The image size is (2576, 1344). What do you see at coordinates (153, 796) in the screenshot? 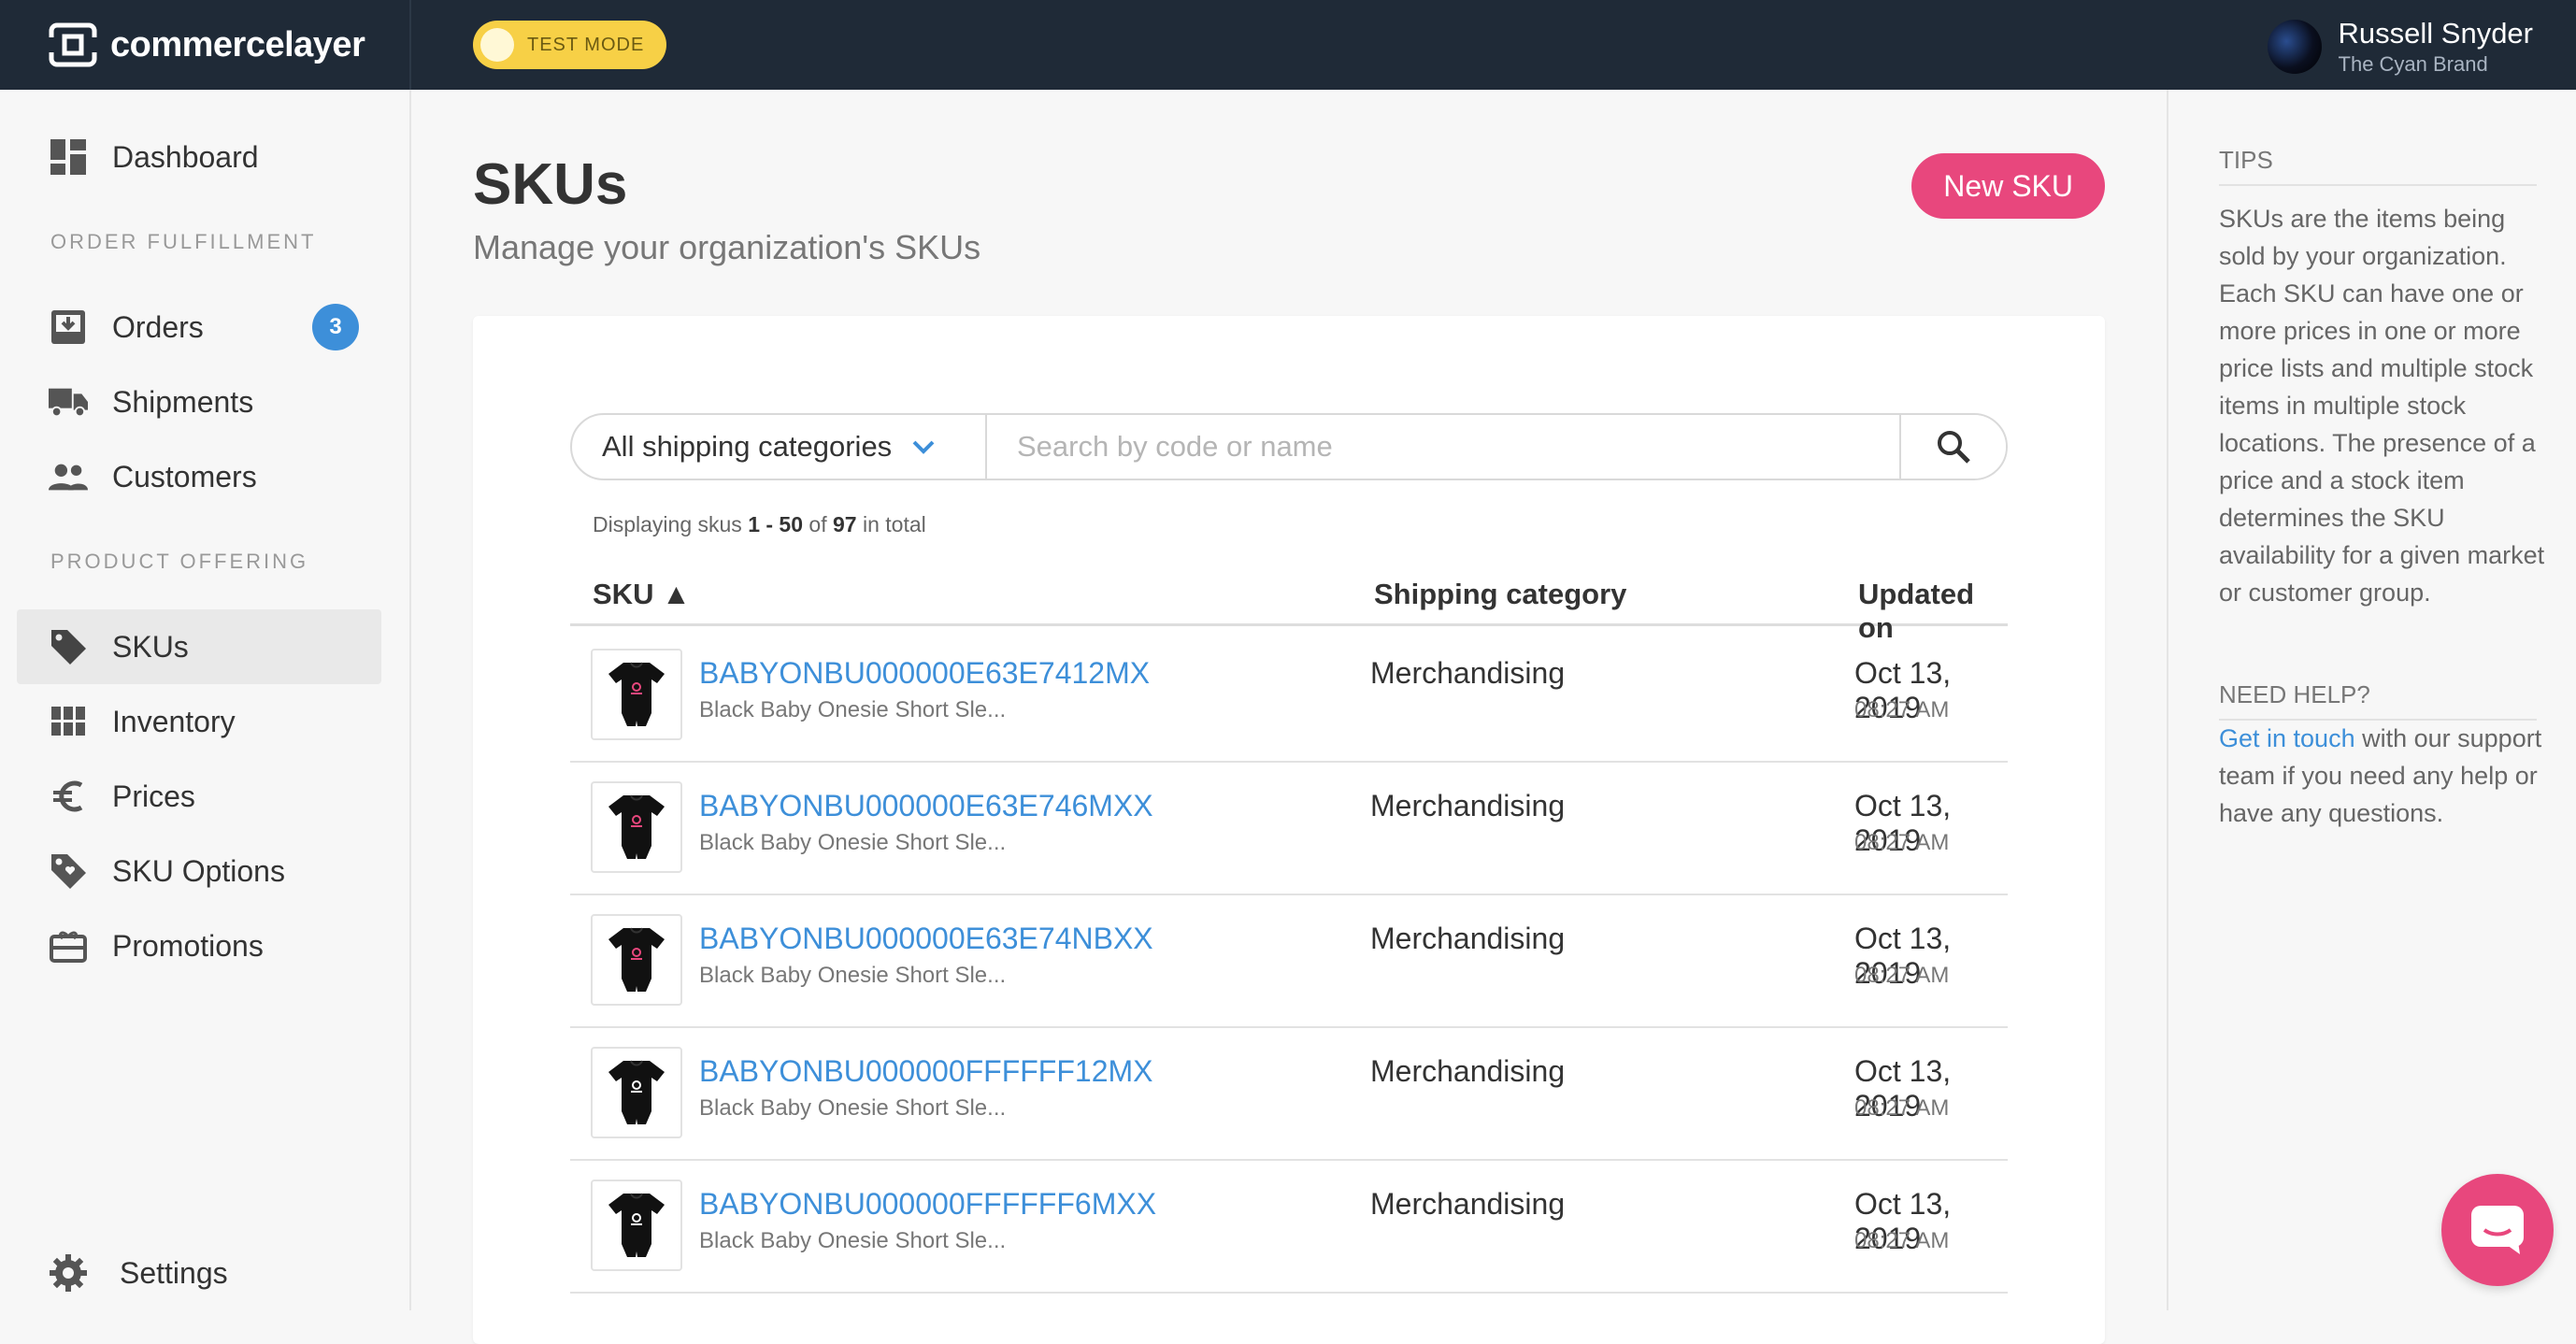
I see `sidebar-item-label: Prices` at bounding box center [153, 796].